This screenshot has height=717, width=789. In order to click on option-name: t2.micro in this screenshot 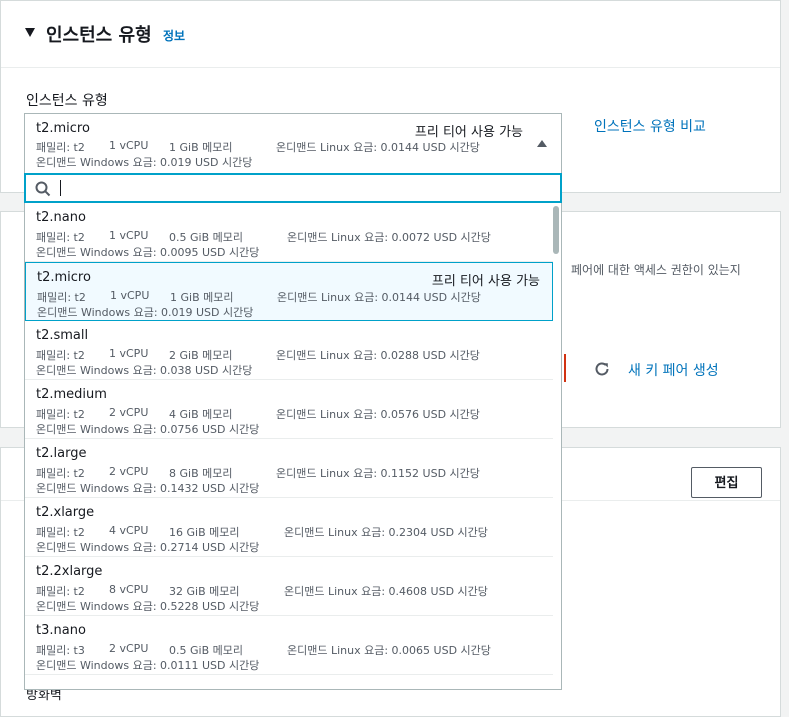, I will do `click(64, 277)`.